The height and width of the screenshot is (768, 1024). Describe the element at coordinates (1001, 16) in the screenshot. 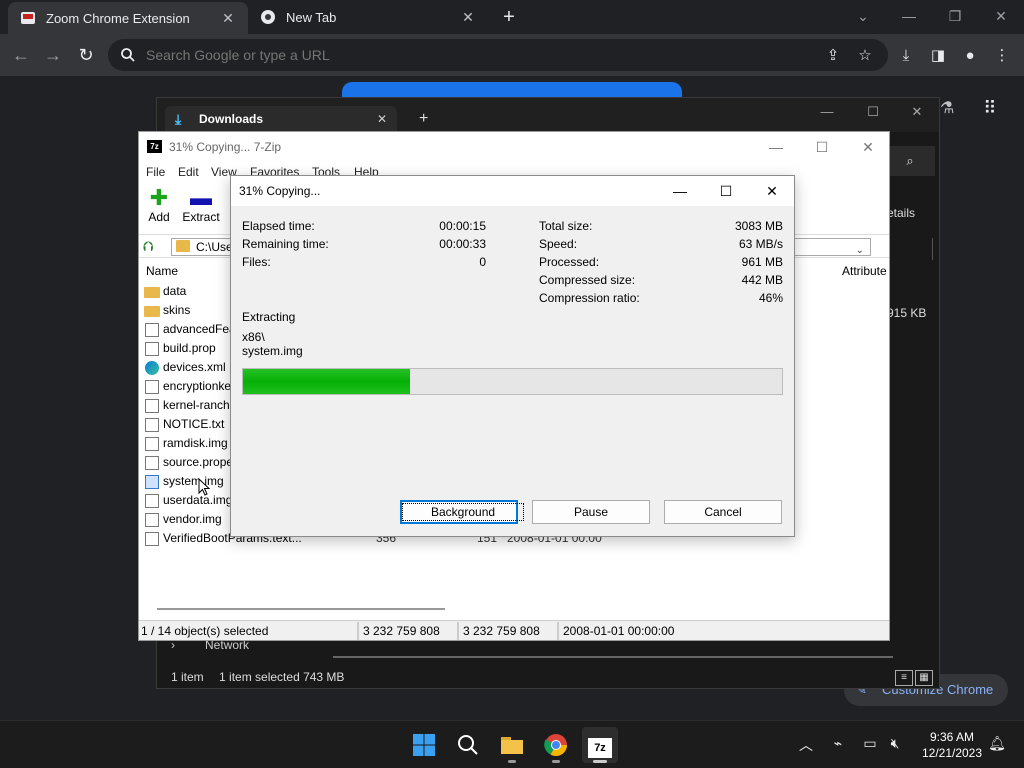

I see `close-window-button: ✕` at that location.